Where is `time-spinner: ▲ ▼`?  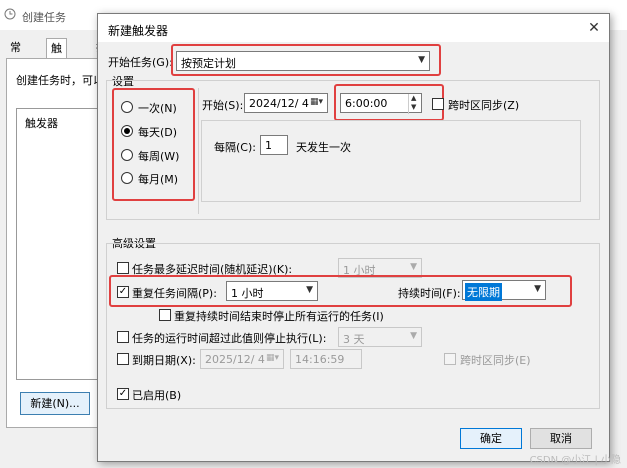
time-spinner: ▲ ▼ is located at coordinates (414, 104).